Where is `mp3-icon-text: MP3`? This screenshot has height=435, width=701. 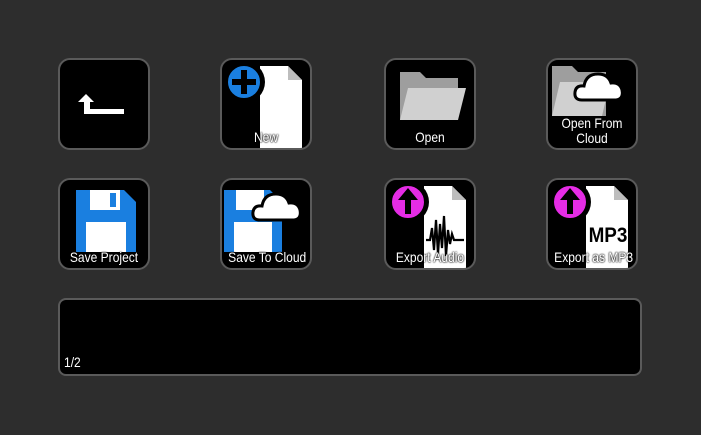
mp3-icon-text: MP3 is located at coordinates (608, 235).